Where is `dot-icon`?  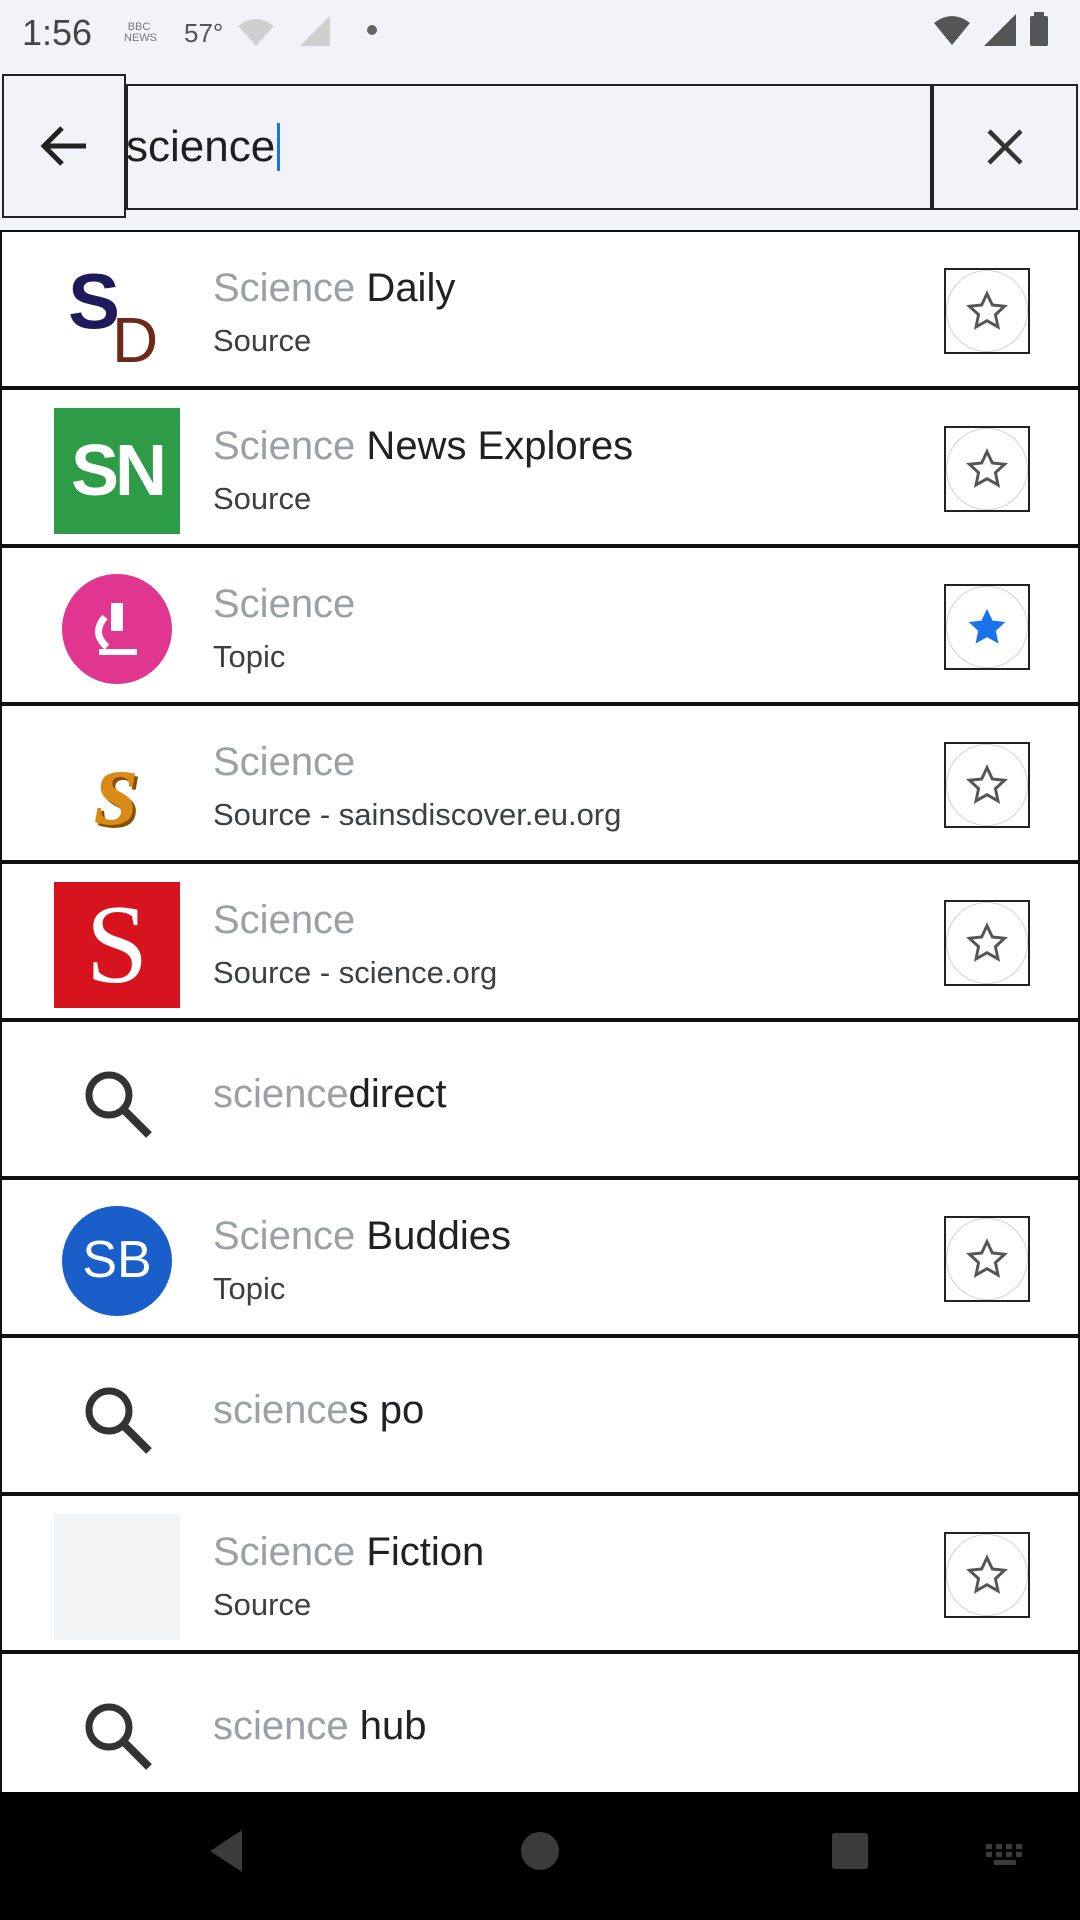 dot-icon is located at coordinates (372, 30).